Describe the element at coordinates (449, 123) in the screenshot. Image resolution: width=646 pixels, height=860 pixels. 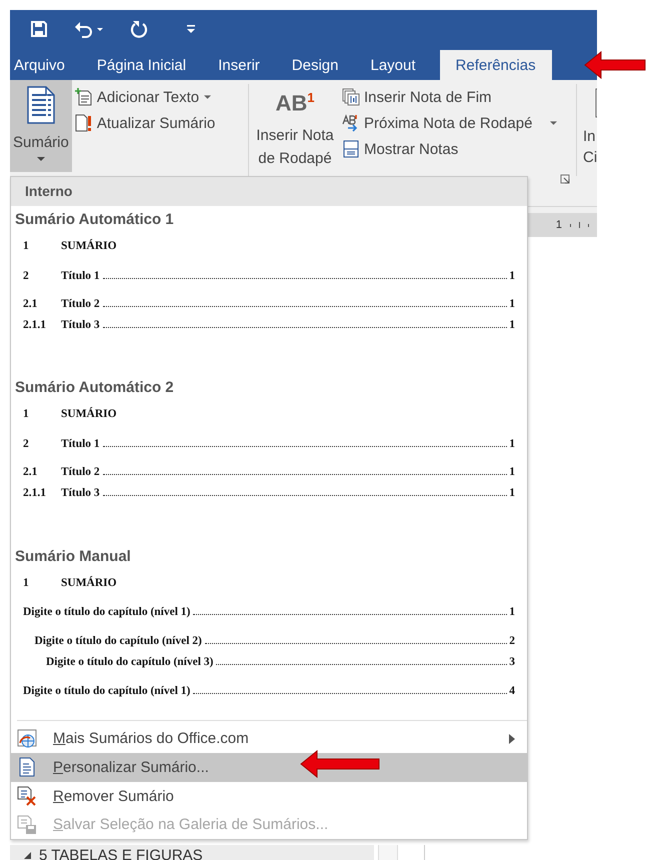
I see `ribbon-command: Próxima Nota de Rodapé` at that location.